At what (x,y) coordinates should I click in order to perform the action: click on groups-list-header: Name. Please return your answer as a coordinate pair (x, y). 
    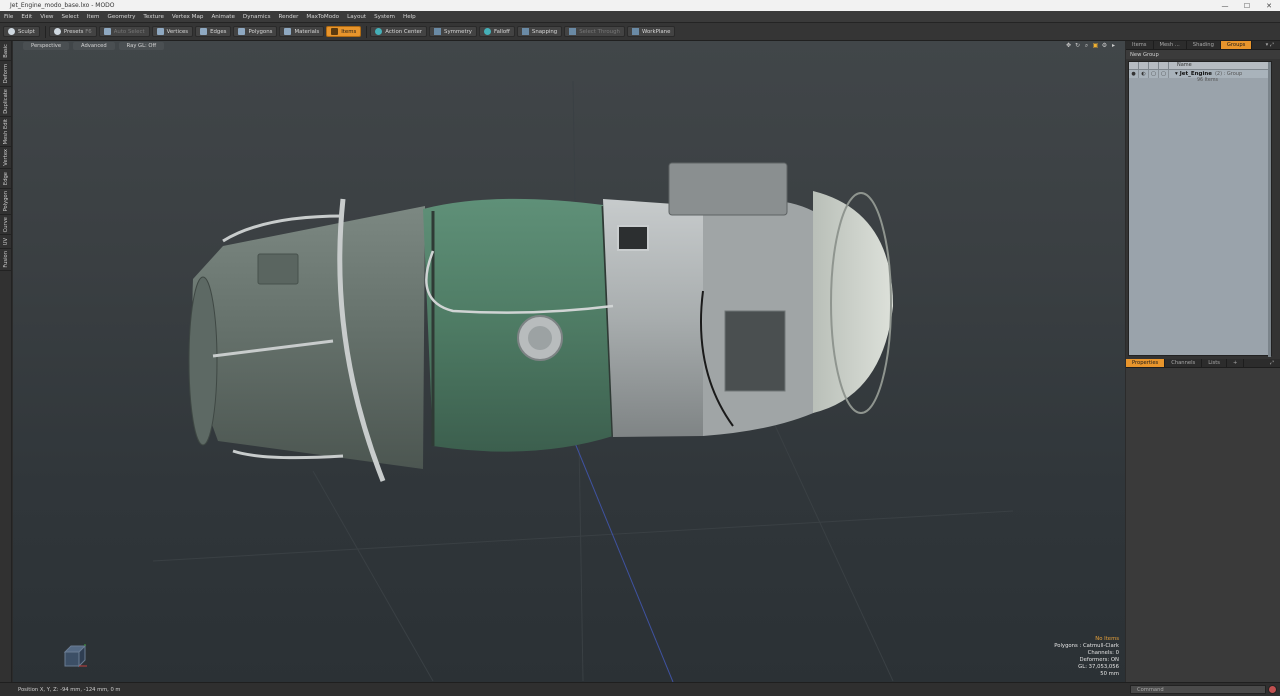
    Looking at the image, I should click on (1200, 65).